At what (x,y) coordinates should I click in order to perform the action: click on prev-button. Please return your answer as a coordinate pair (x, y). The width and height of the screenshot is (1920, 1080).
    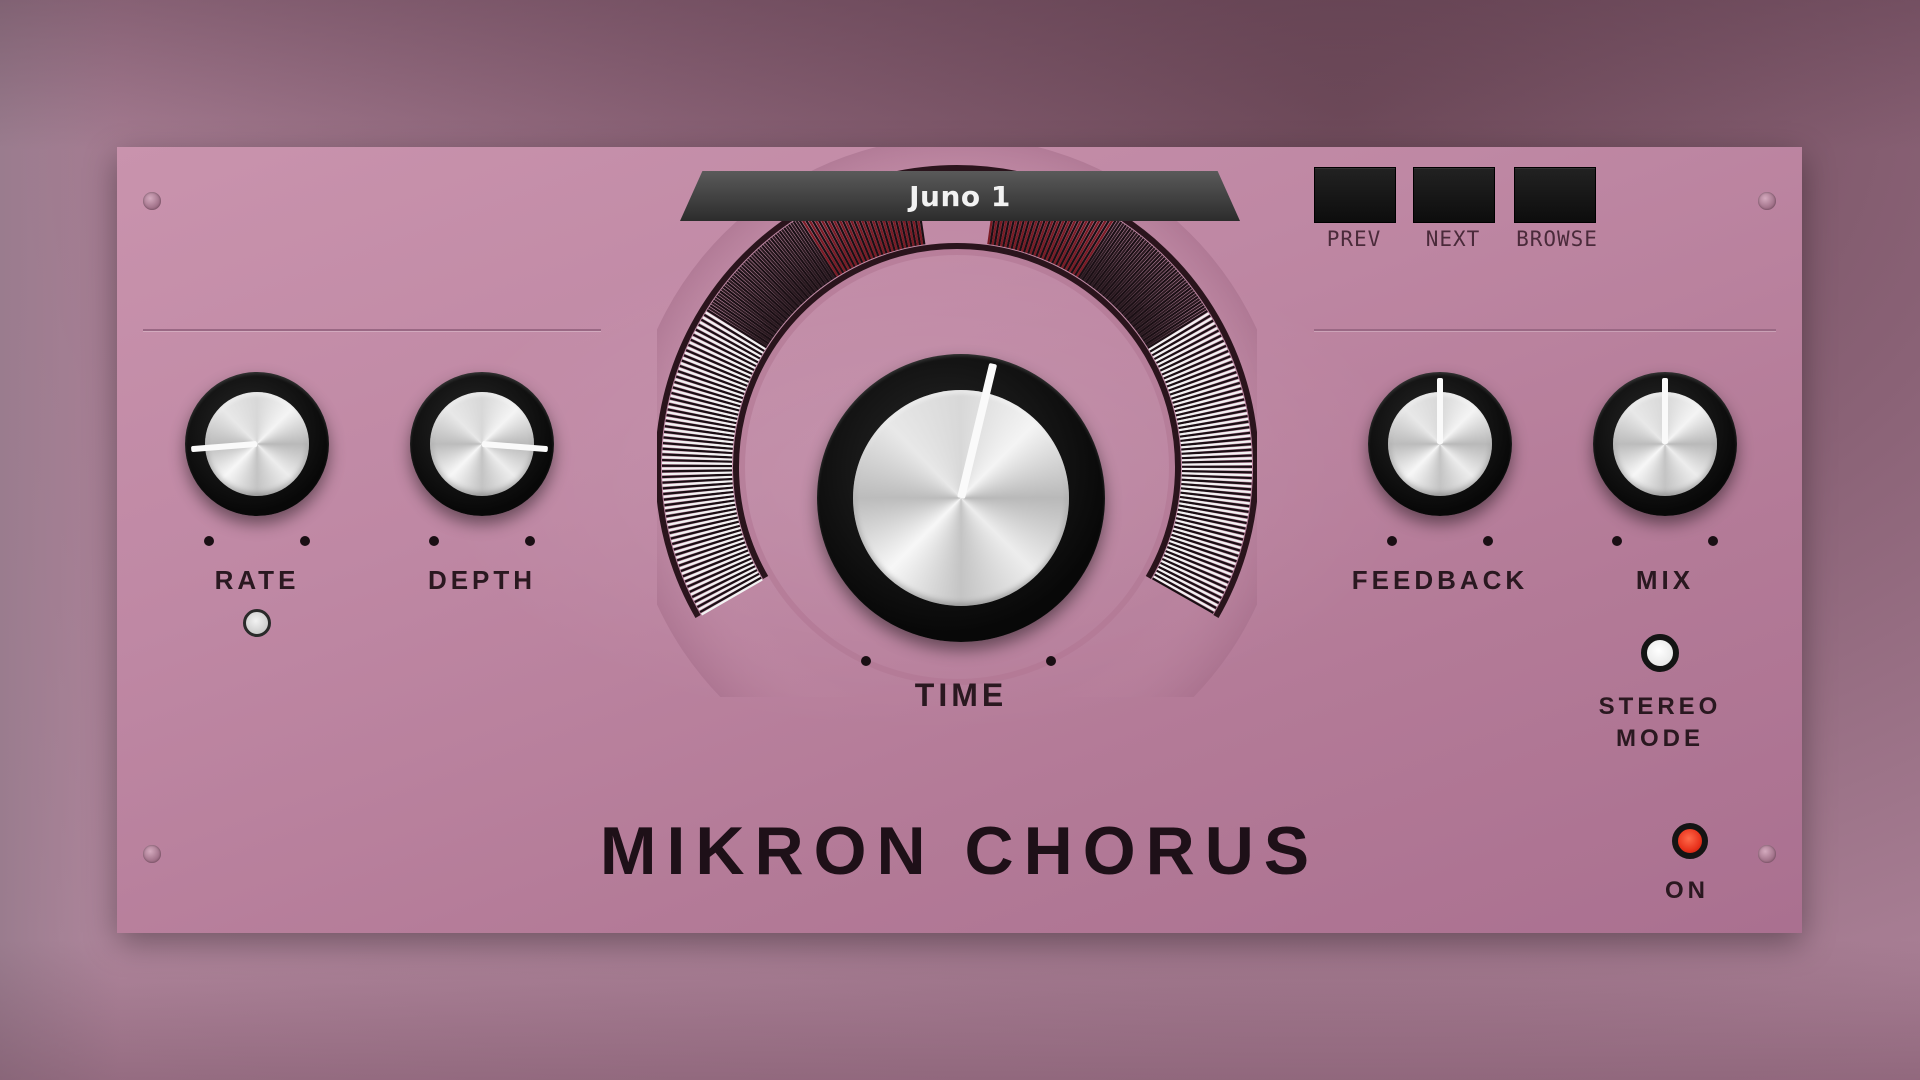
    Looking at the image, I should click on (1355, 195).